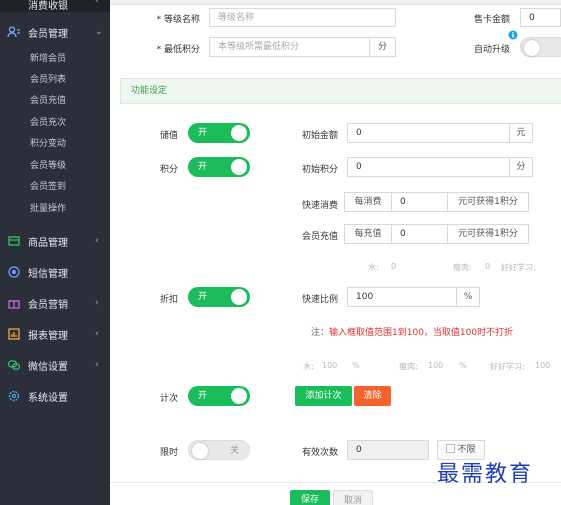  Describe the element at coordinates (491, 20) in the screenshot. I see `card-amount-label: 售卡金额` at that location.